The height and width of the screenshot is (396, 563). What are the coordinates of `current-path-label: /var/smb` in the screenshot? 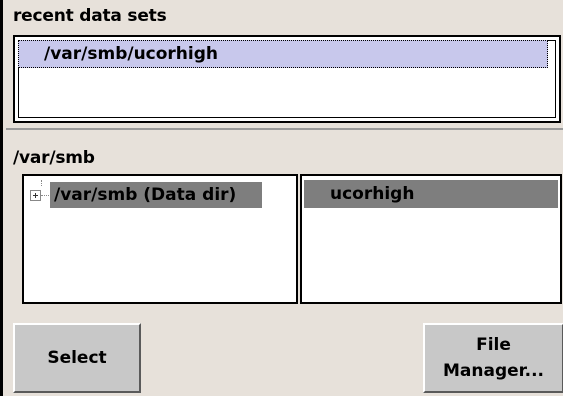 It's located at (54, 158).